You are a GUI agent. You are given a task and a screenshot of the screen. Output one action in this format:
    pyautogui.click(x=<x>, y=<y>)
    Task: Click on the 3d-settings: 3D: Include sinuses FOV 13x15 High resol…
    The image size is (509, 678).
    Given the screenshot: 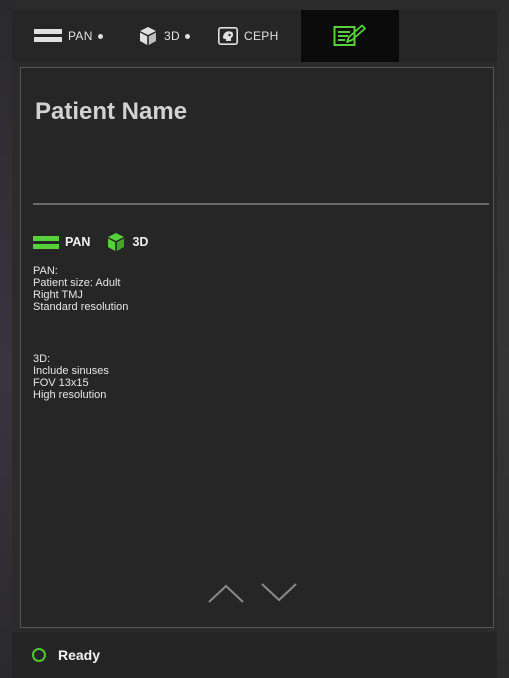 What is the action you would take?
    pyautogui.click(x=71, y=377)
    